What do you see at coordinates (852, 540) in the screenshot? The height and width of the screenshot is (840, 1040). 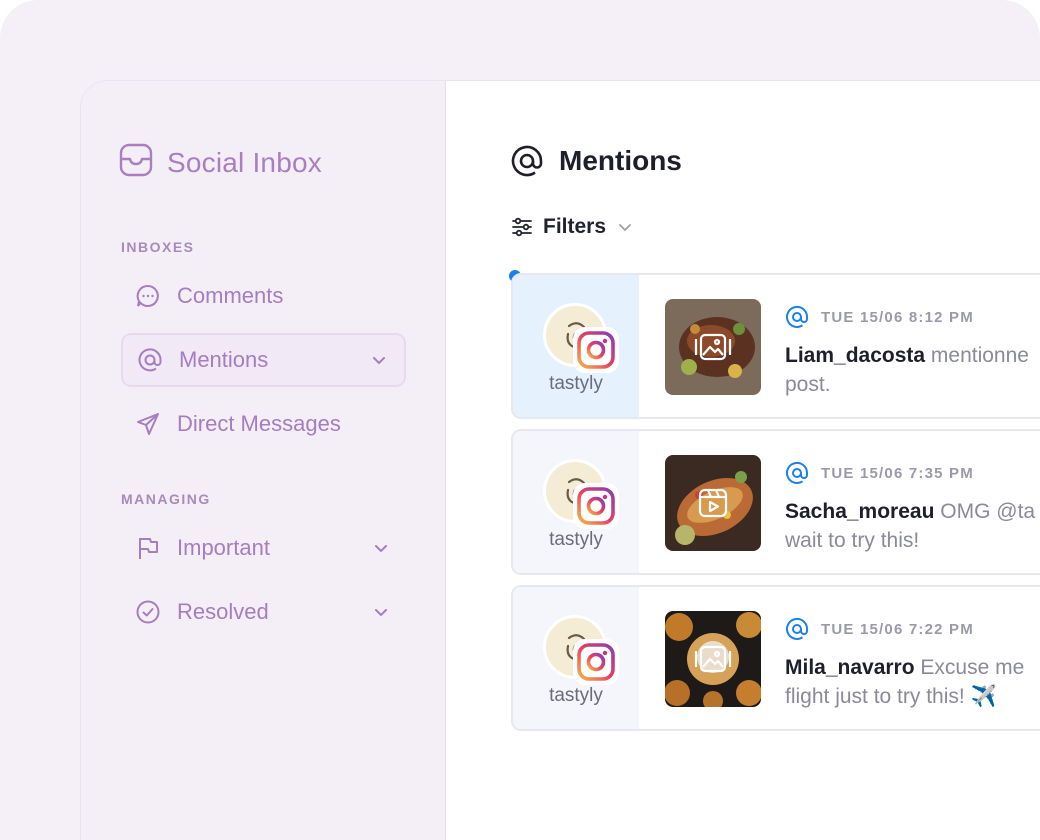 I see `message-line2: wait to try this!` at bounding box center [852, 540].